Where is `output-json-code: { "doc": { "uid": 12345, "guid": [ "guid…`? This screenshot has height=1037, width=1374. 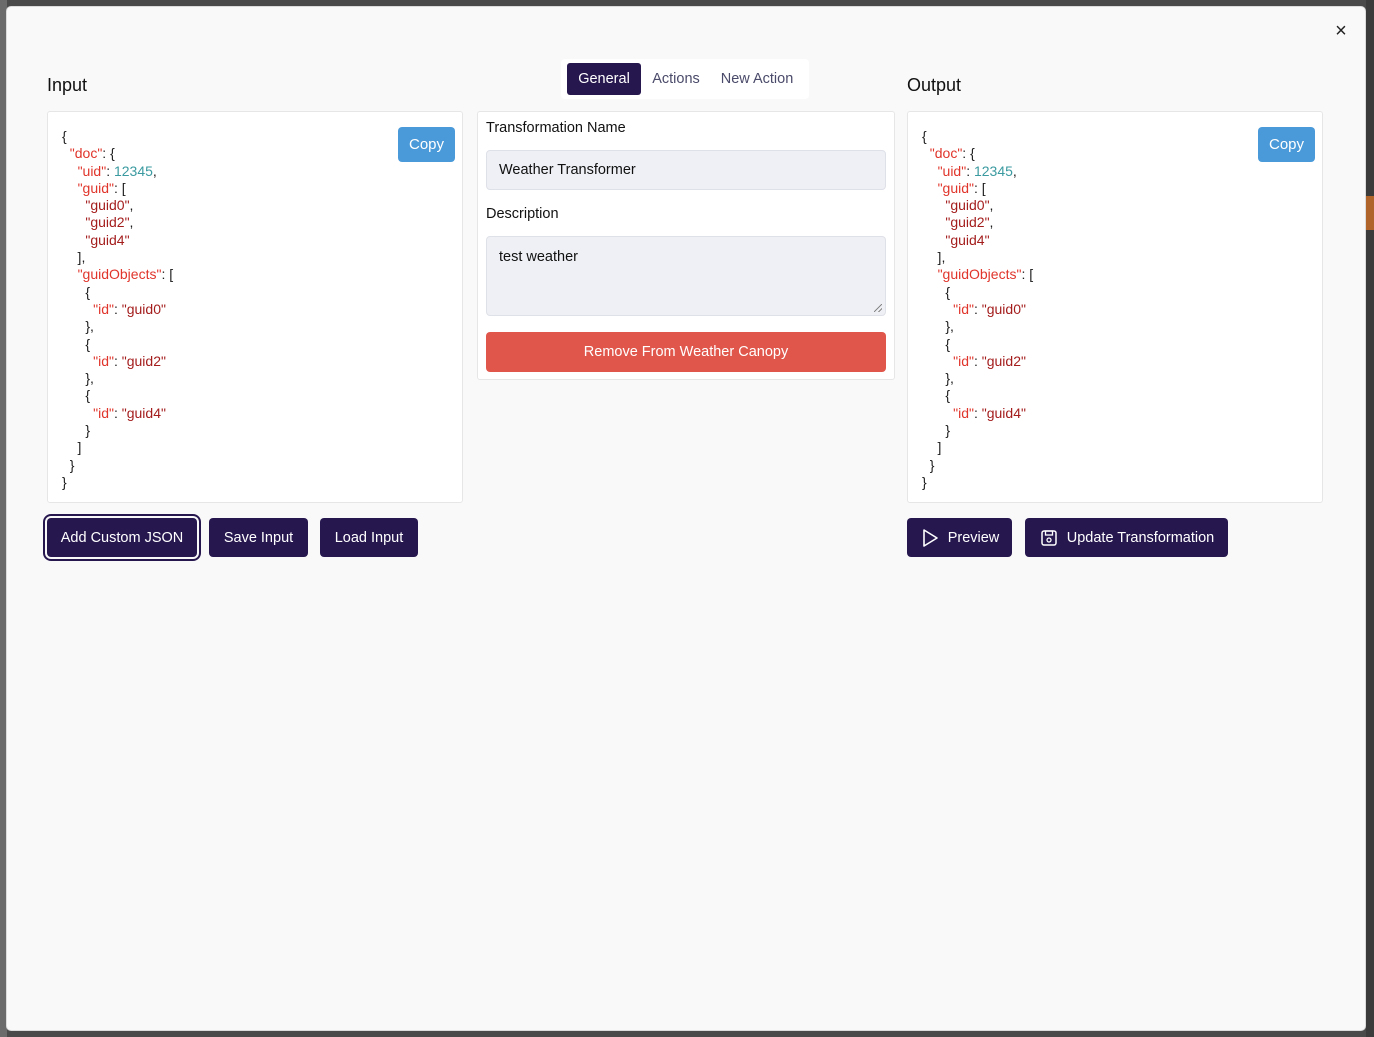
output-json-code: { "doc": { "uid": 12345, "guid": [ "guid… is located at coordinates (978, 309).